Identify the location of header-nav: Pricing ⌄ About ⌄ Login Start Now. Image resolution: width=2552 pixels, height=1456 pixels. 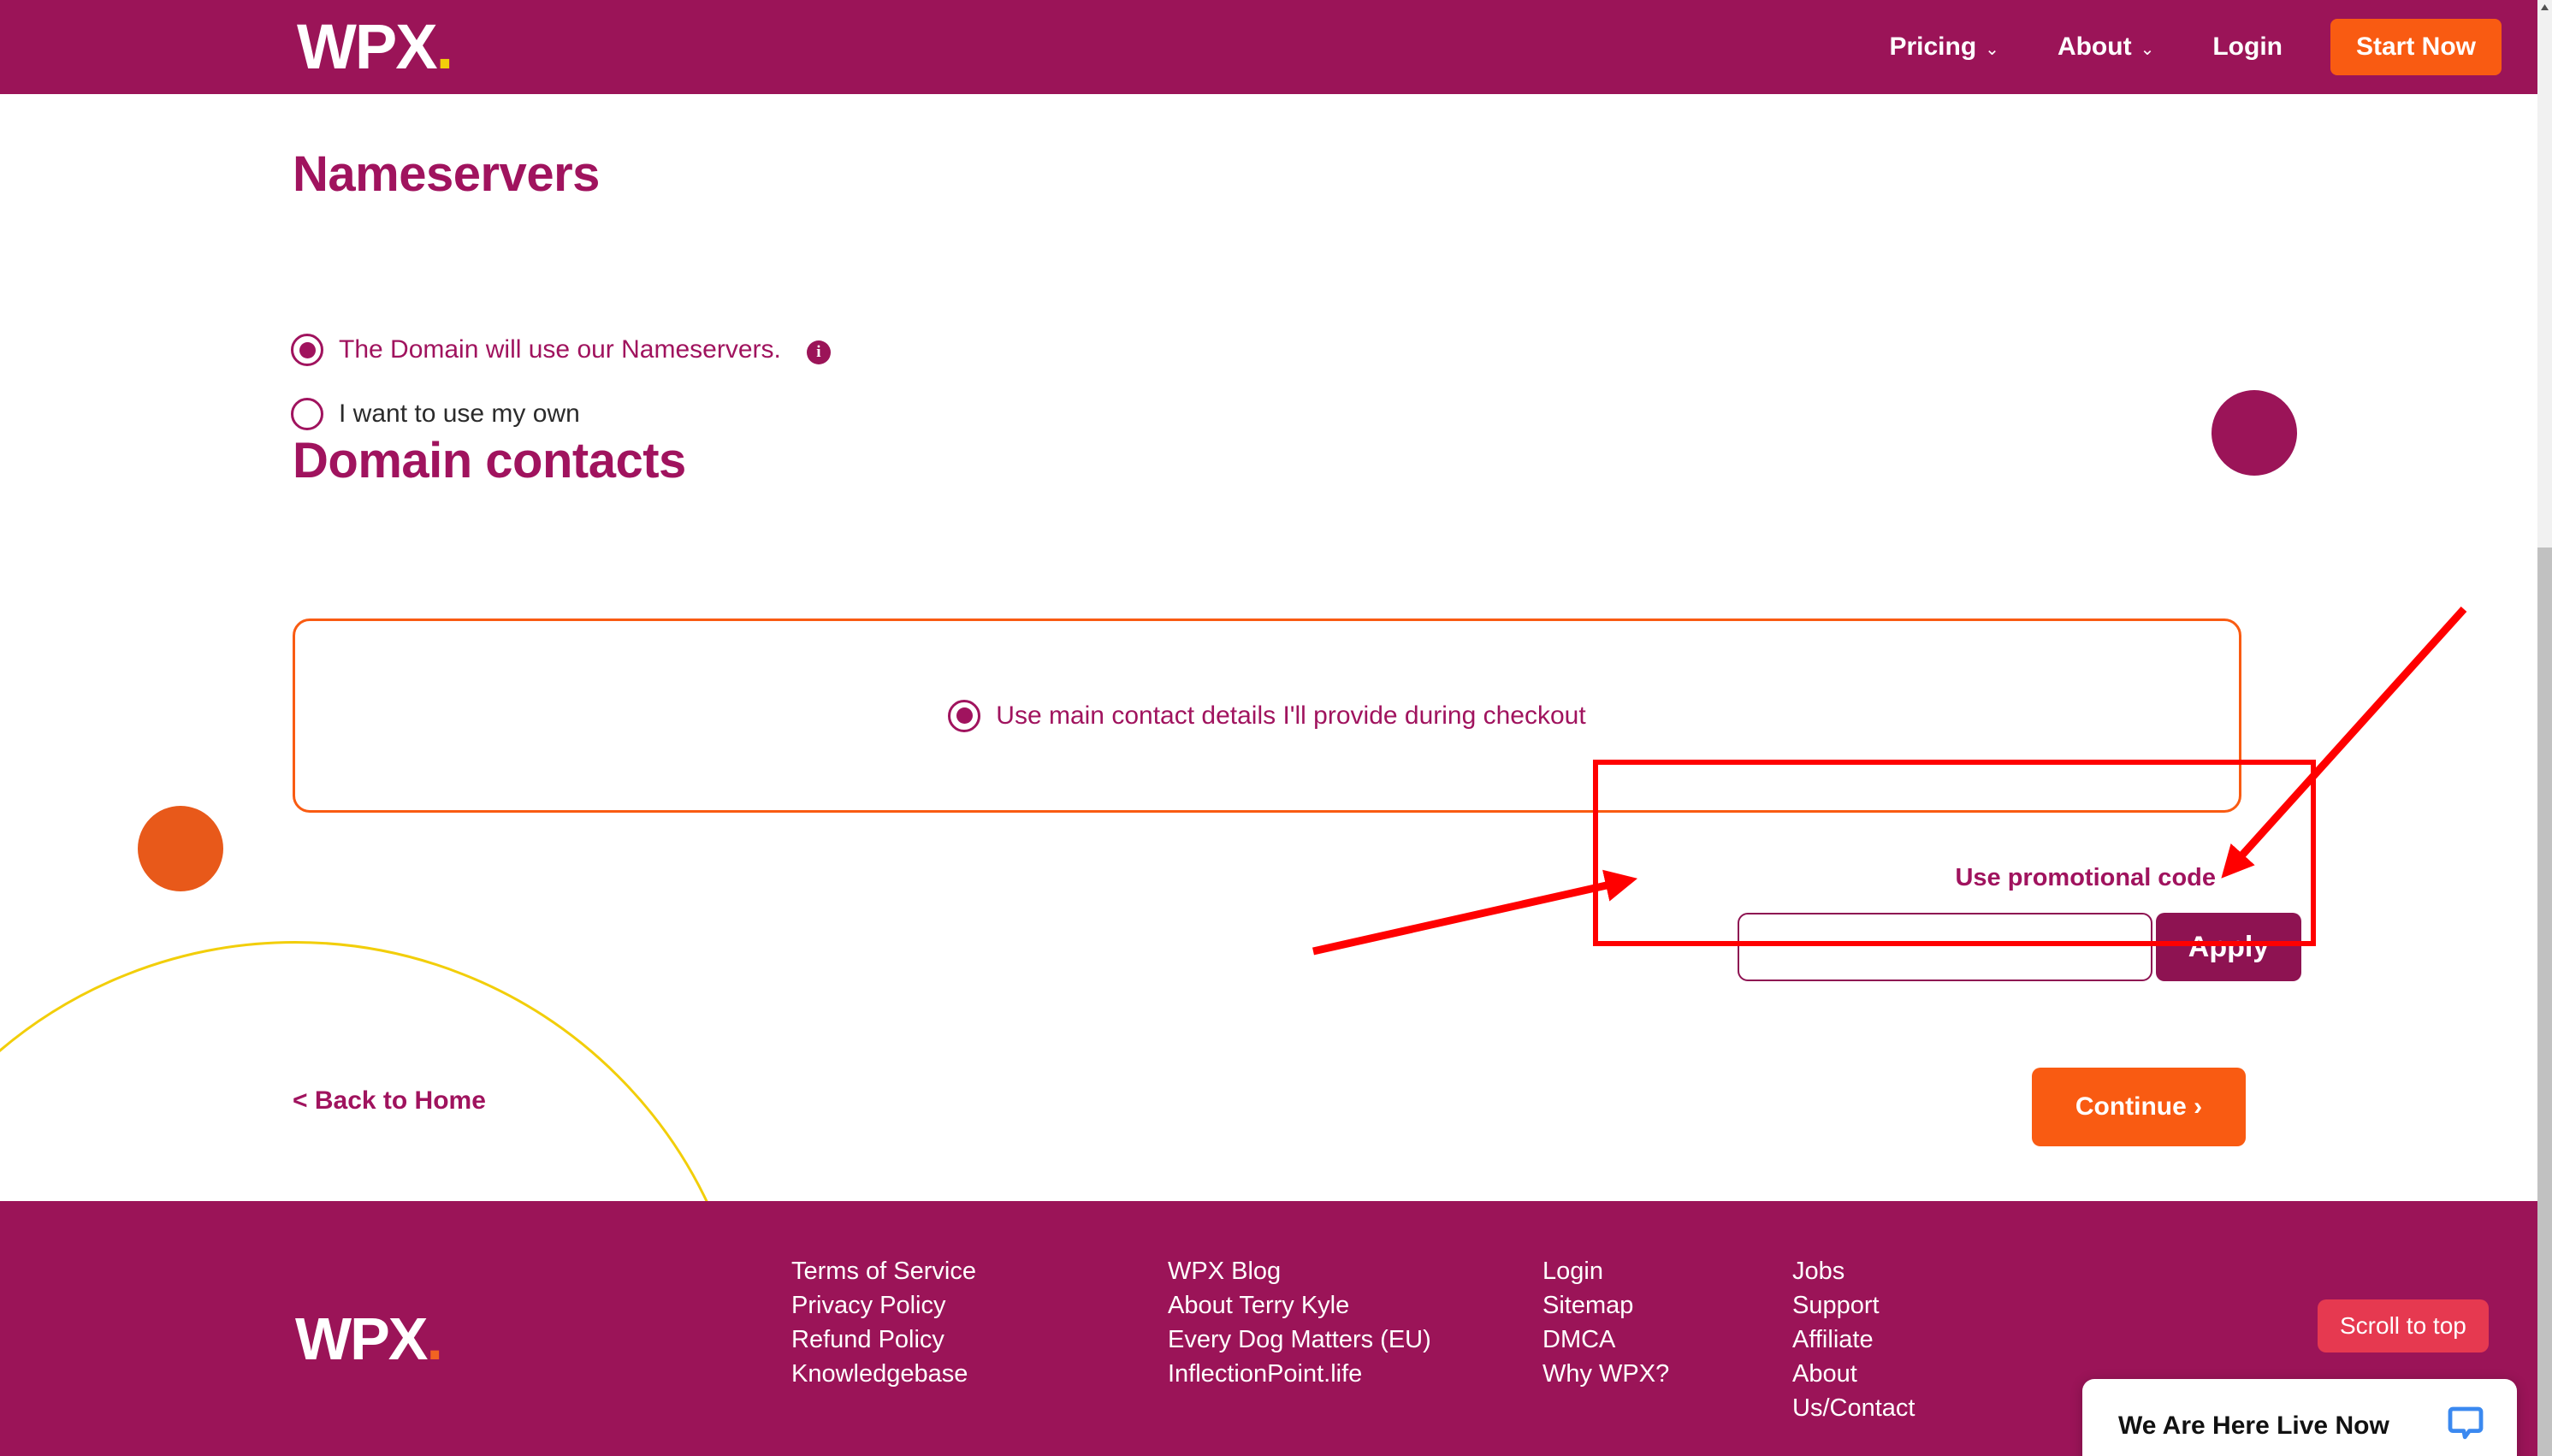
(2190, 47).